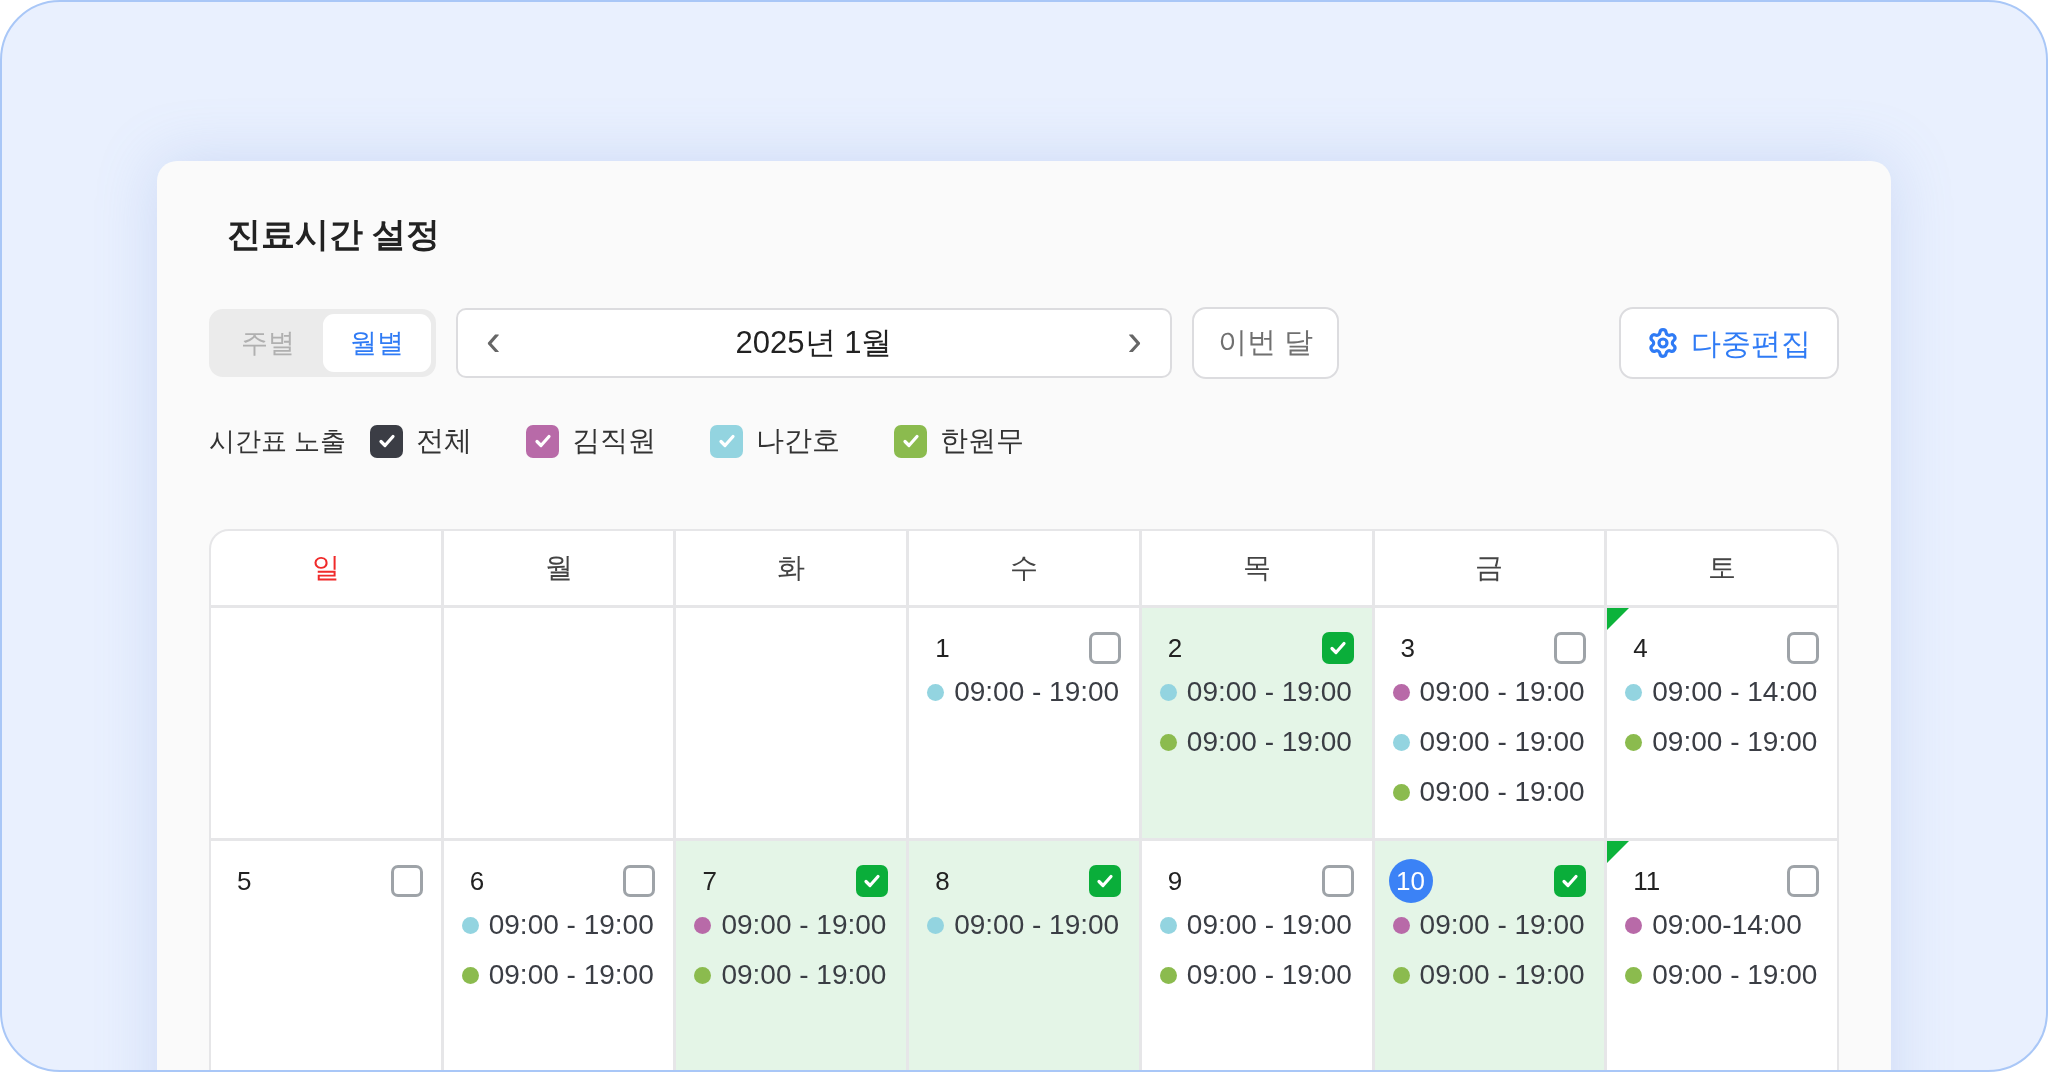  I want to click on time-range: 09:00-14:00, so click(1727, 925).